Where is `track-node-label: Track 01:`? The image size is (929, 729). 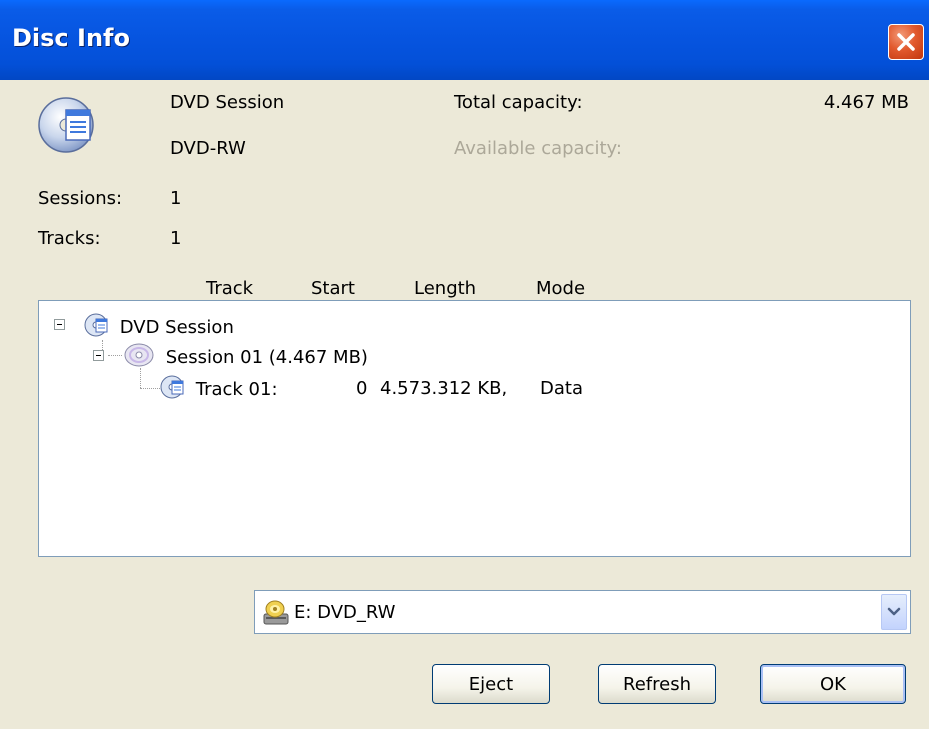 track-node-label: Track 01: is located at coordinates (236, 389).